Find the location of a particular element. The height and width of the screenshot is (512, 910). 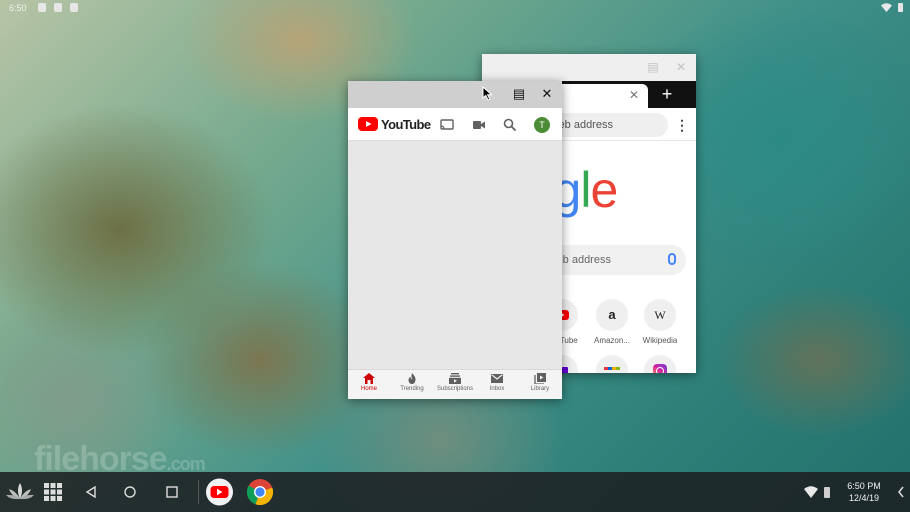

instagram-tile-icon is located at coordinates (660, 364).